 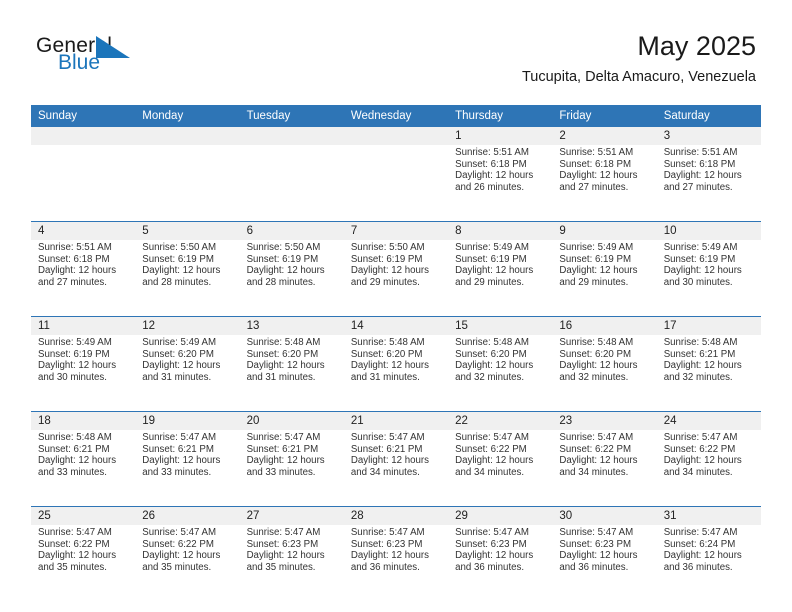 I want to click on day-number: 31, so click(x=708, y=515).